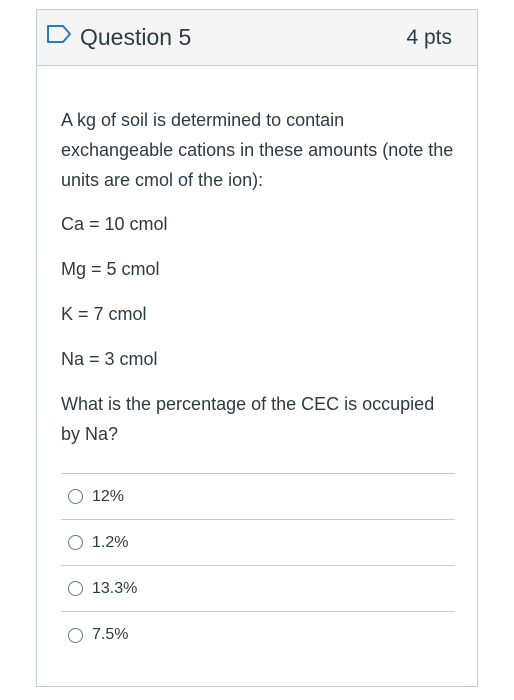 Image resolution: width=514 pixels, height=700 pixels. I want to click on answer-label: 1.2%, so click(110, 542).